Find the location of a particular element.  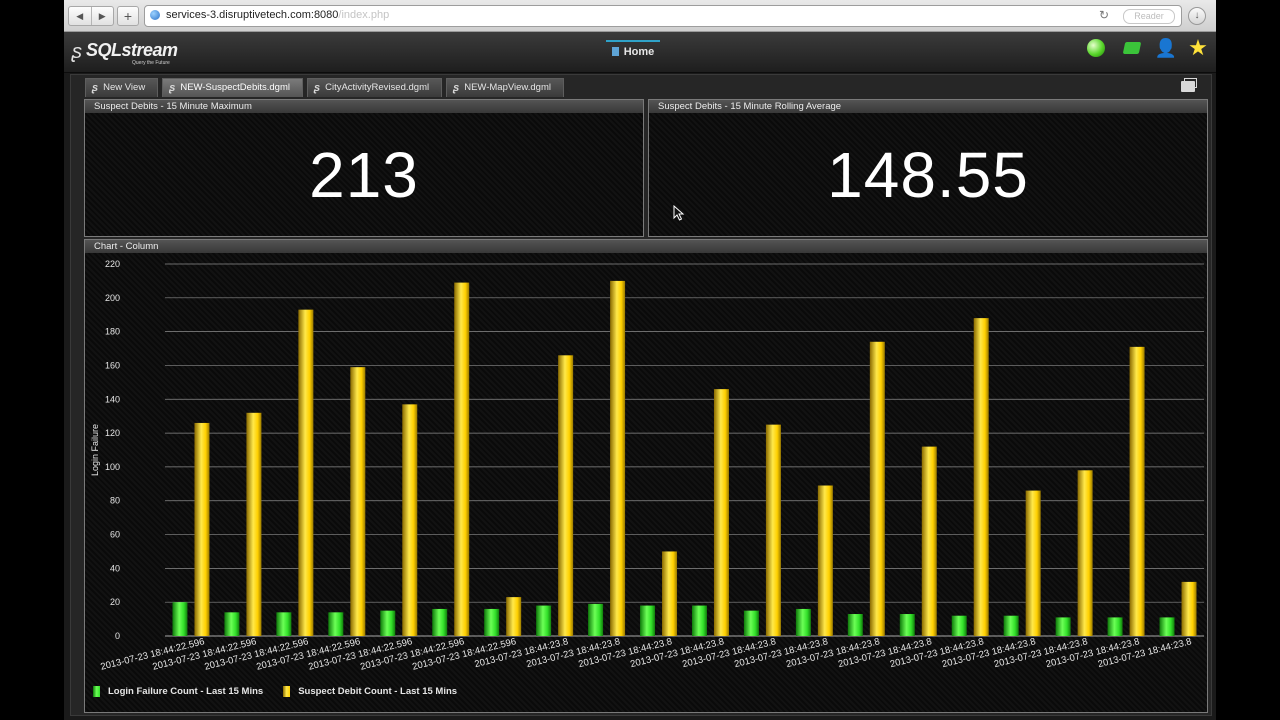

url-host: services-3.disruptivetech.com:8080 is located at coordinates (252, 15).